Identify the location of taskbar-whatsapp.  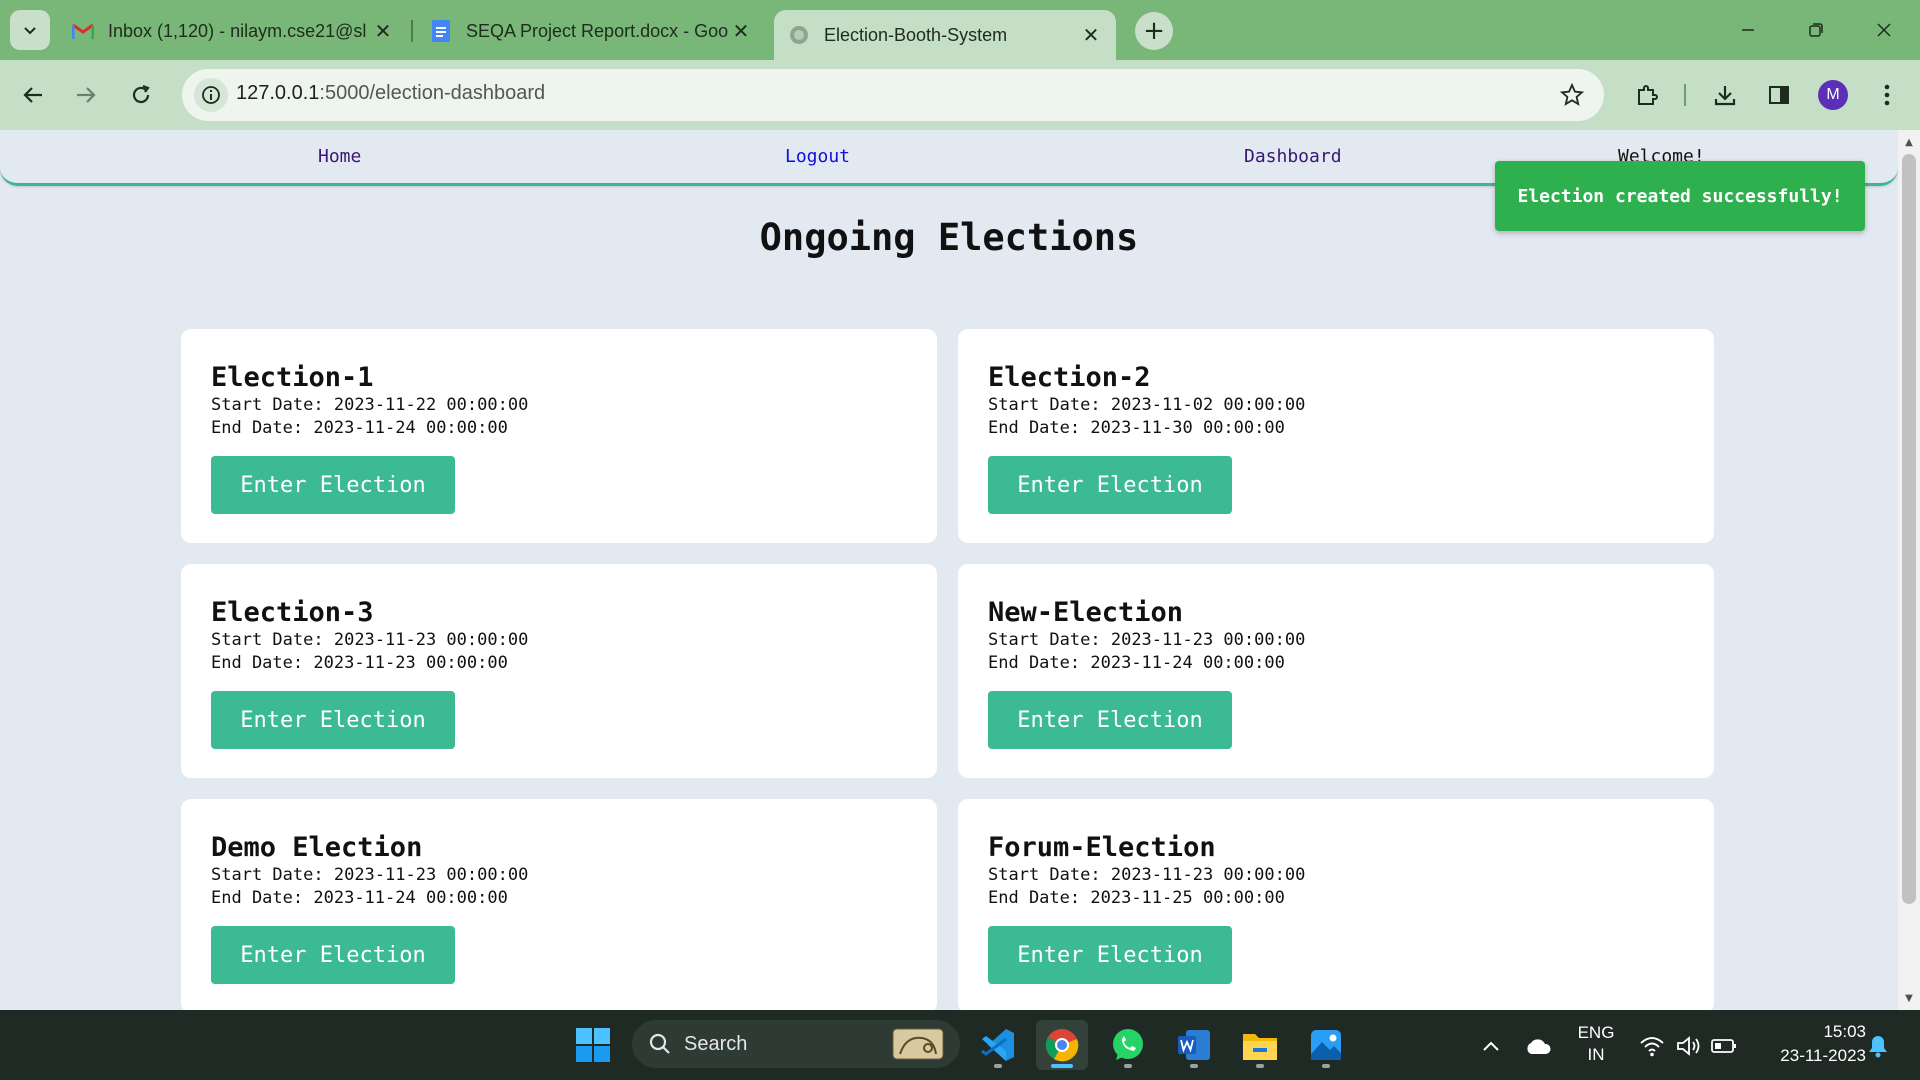
(1128, 1045).